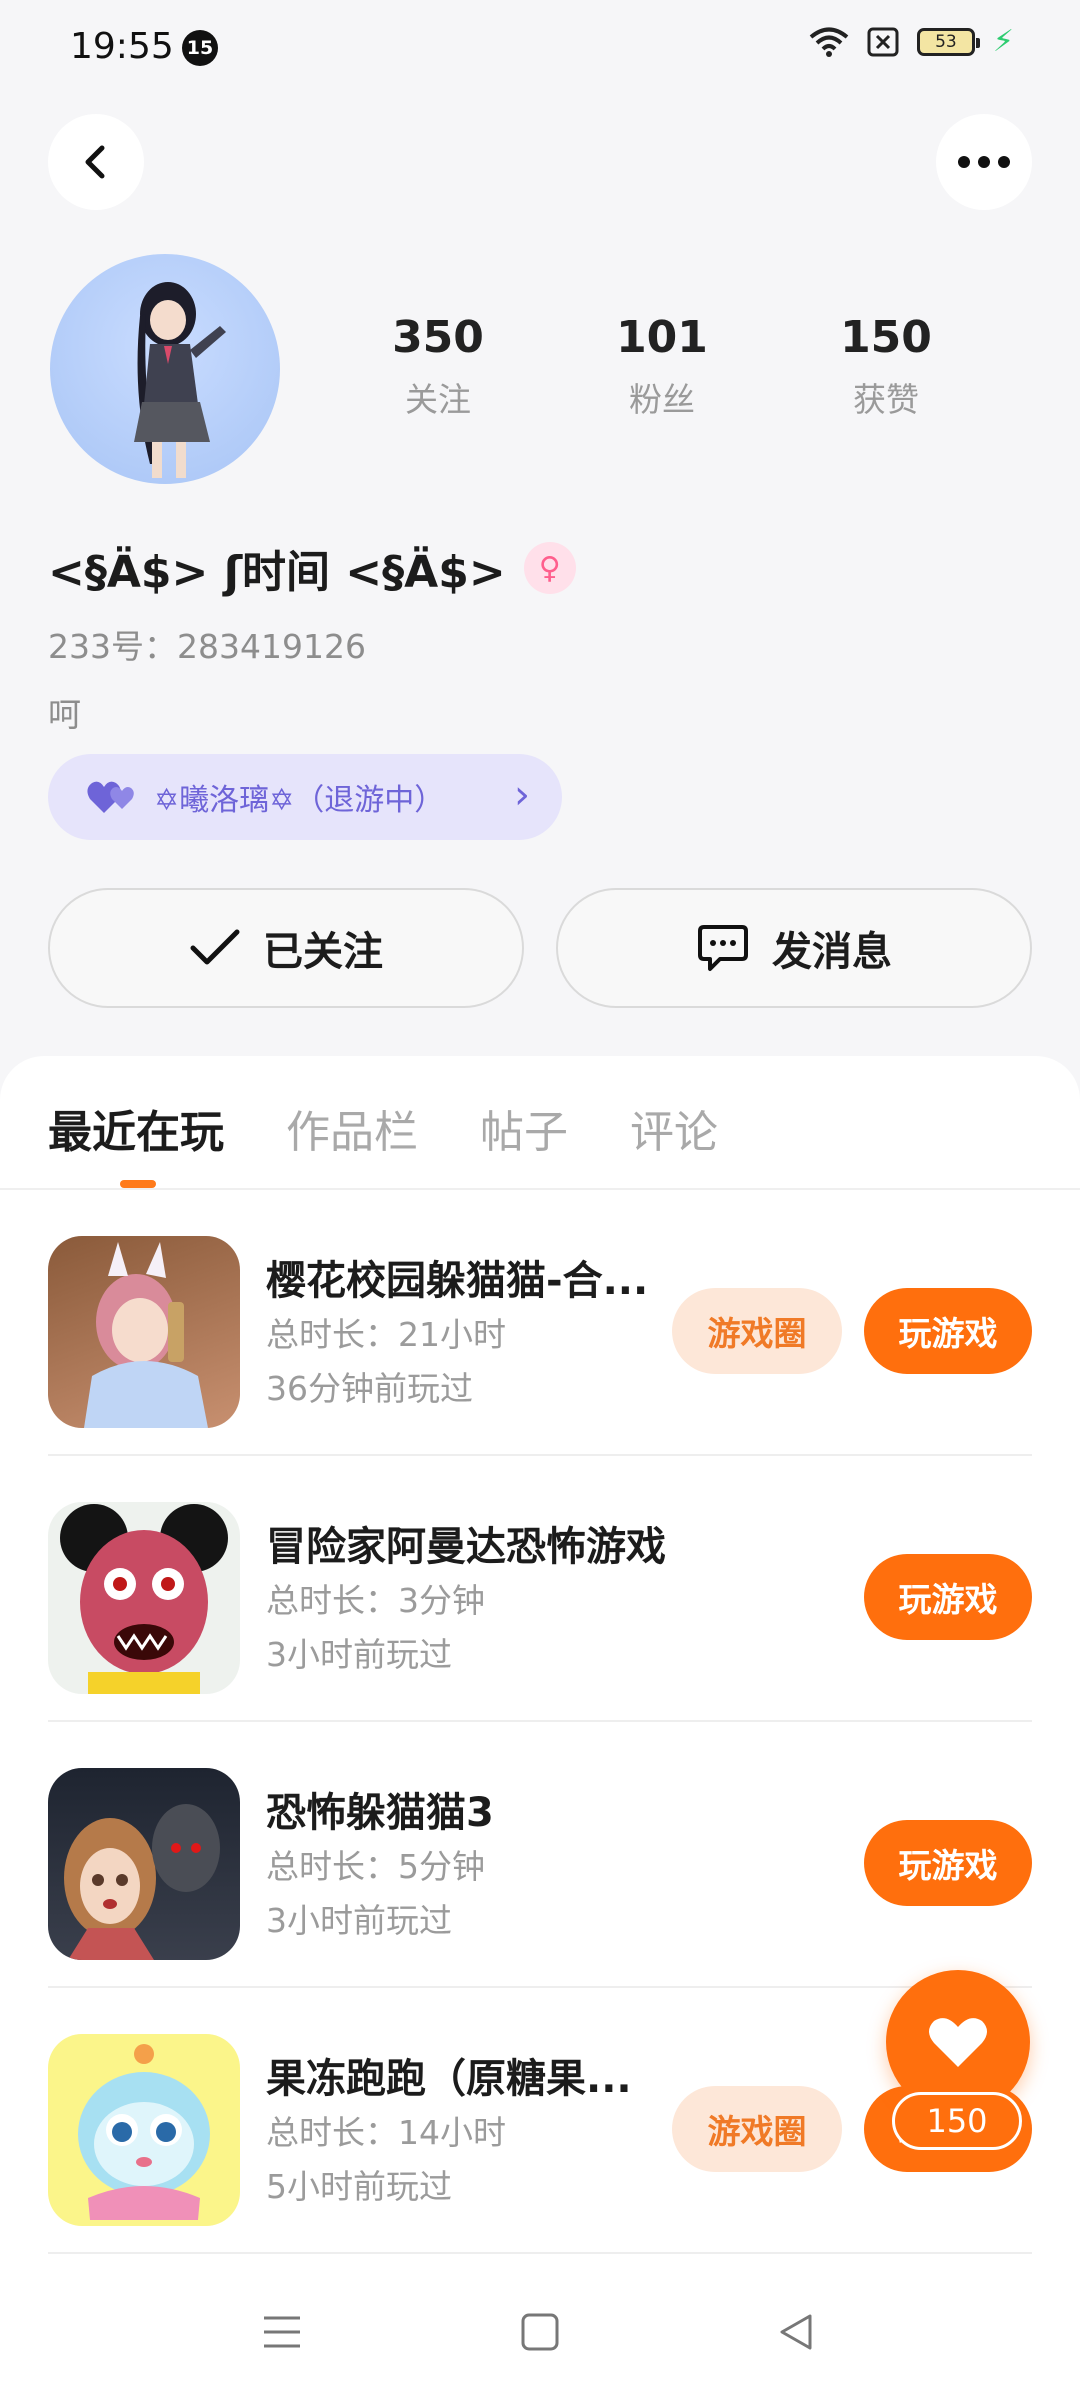 Image resolution: width=1080 pixels, height=2400 pixels. What do you see at coordinates (957, 2121) in the screenshot?
I see `like-count-badge: 150` at bounding box center [957, 2121].